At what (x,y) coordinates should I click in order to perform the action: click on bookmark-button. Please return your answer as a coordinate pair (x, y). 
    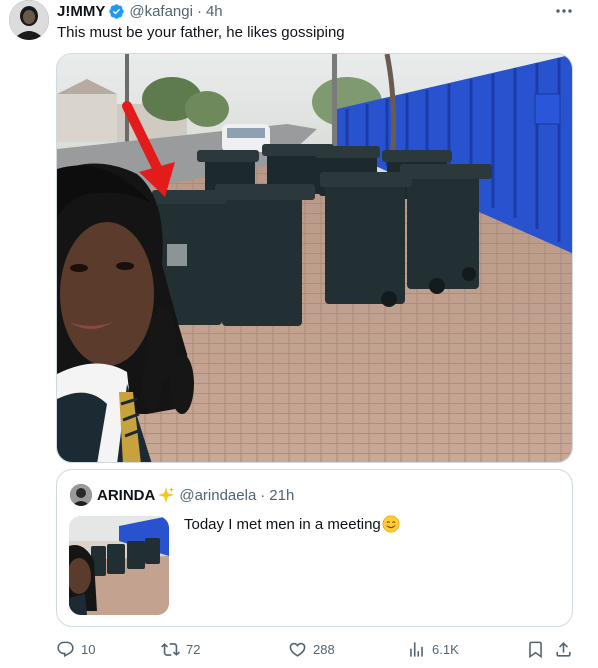
    Looking at the image, I should click on (535, 649).